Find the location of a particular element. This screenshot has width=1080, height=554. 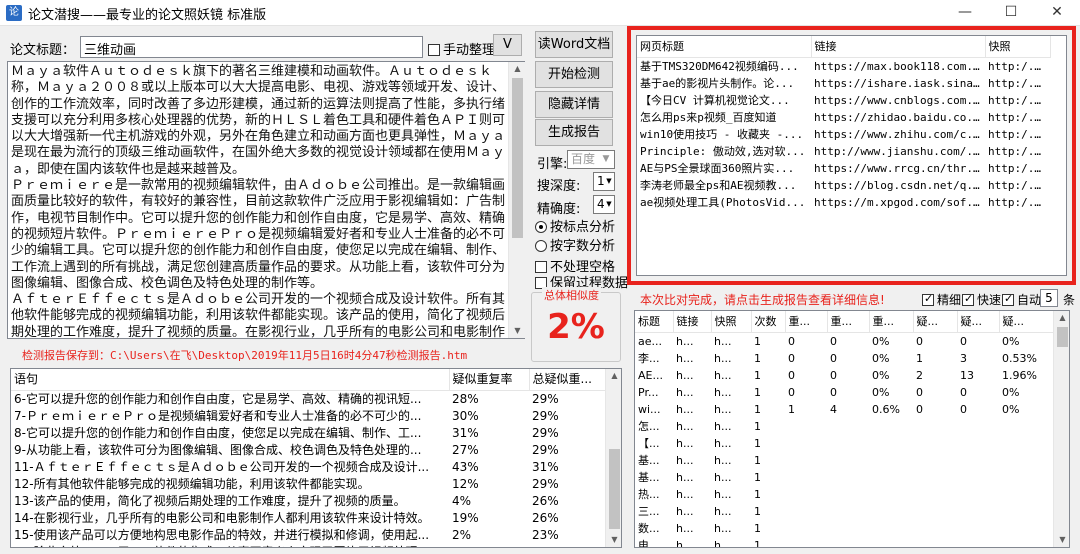

auto-box is located at coordinates (1008, 299).